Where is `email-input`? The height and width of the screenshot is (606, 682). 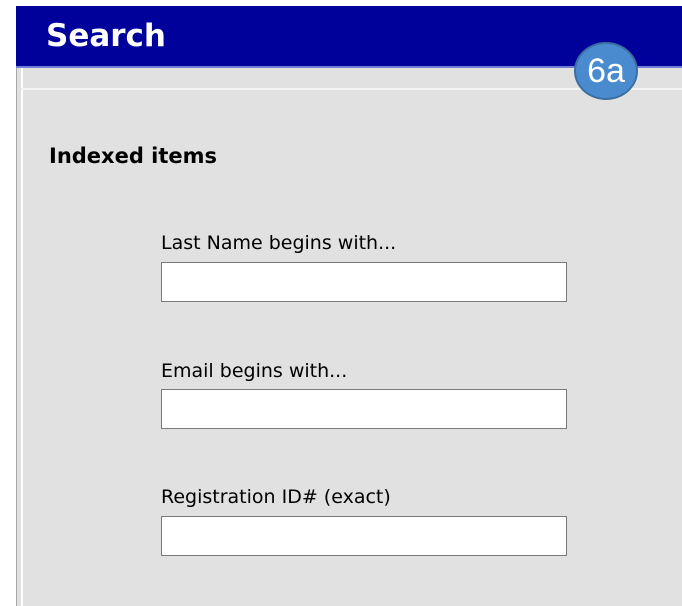 email-input is located at coordinates (364, 409).